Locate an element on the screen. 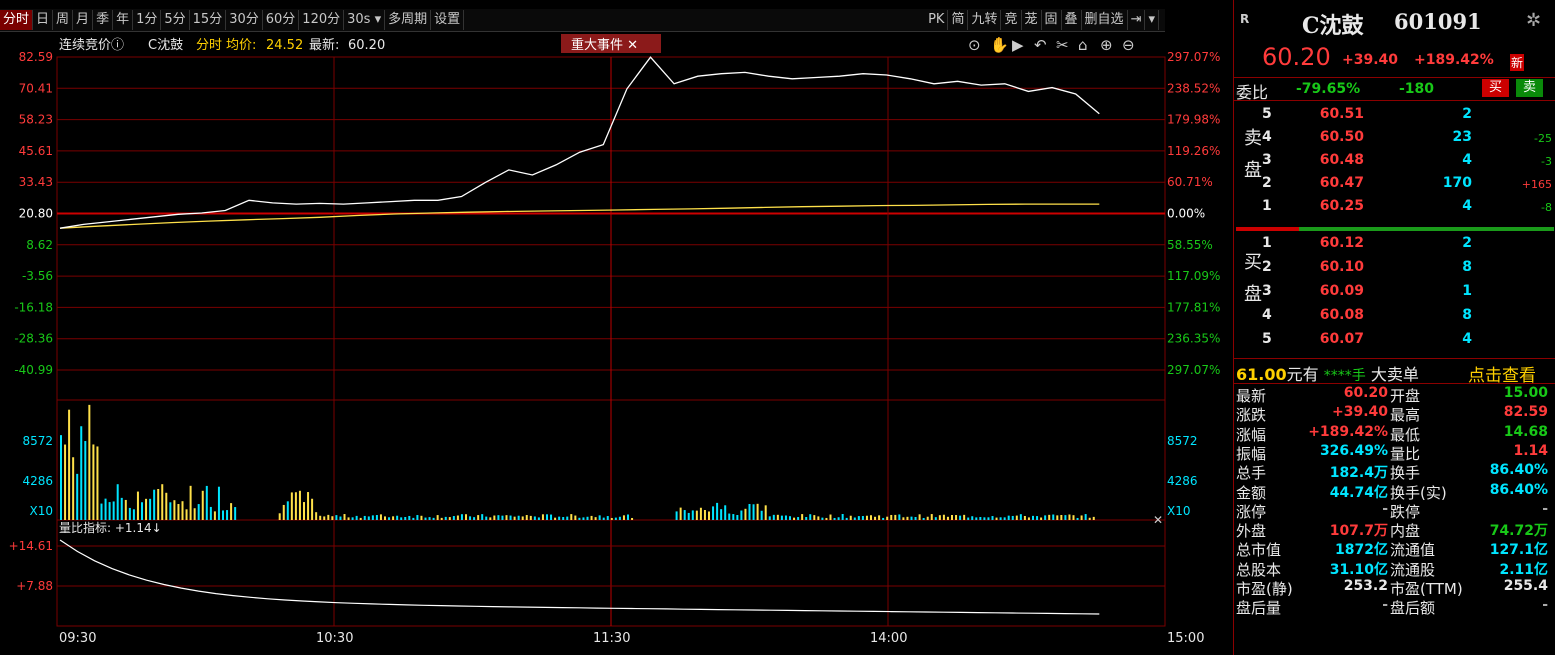 The image size is (1555, 655). period-tab-14: 设置 is located at coordinates (448, 20).